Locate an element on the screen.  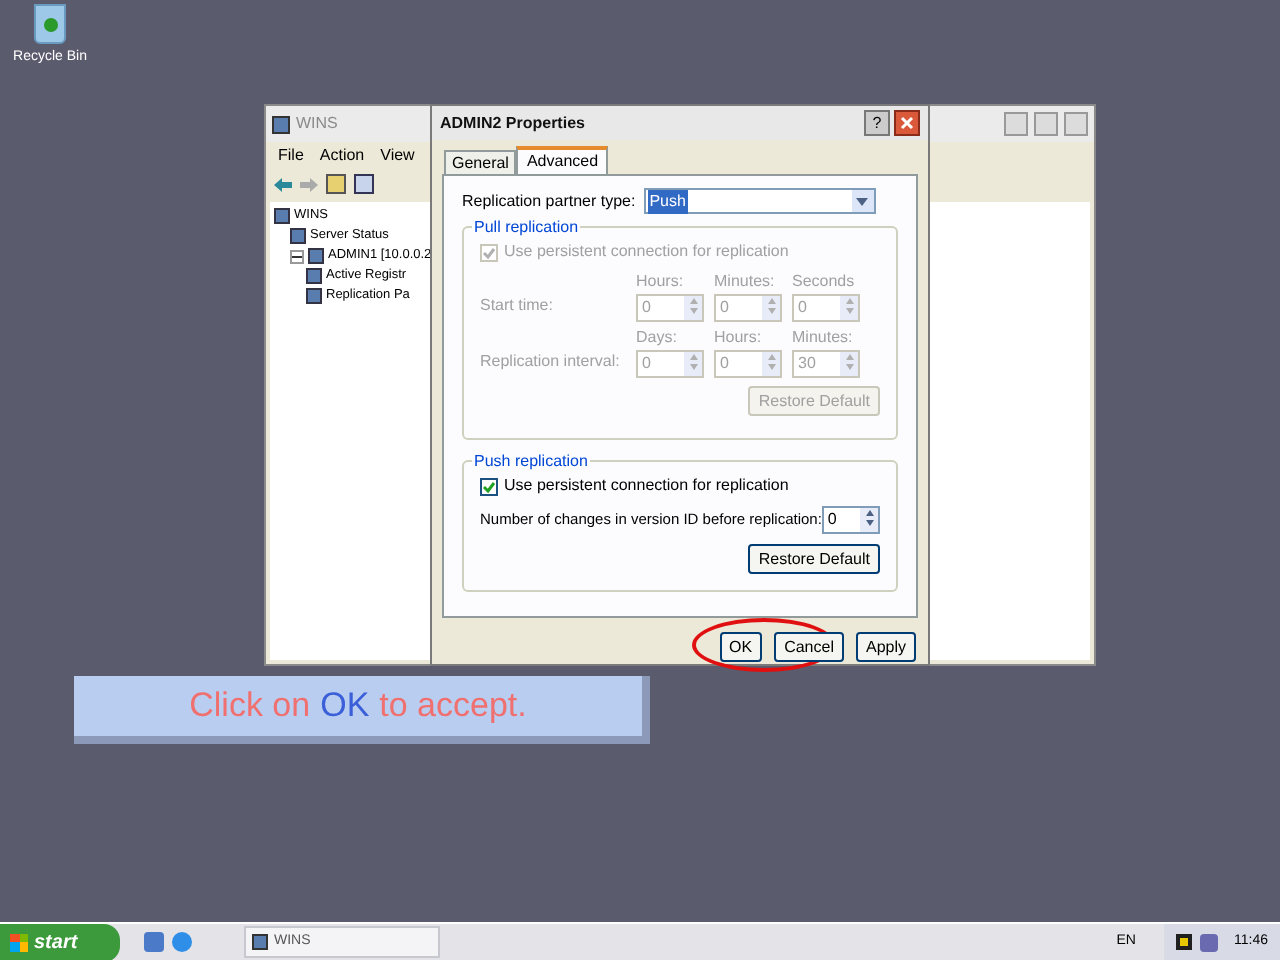
menu-item: File is located at coordinates (291, 156).